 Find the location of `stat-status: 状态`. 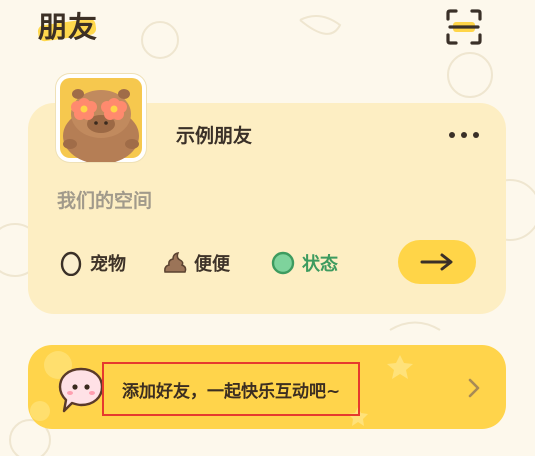

stat-status: 状态 is located at coordinates (304, 263).